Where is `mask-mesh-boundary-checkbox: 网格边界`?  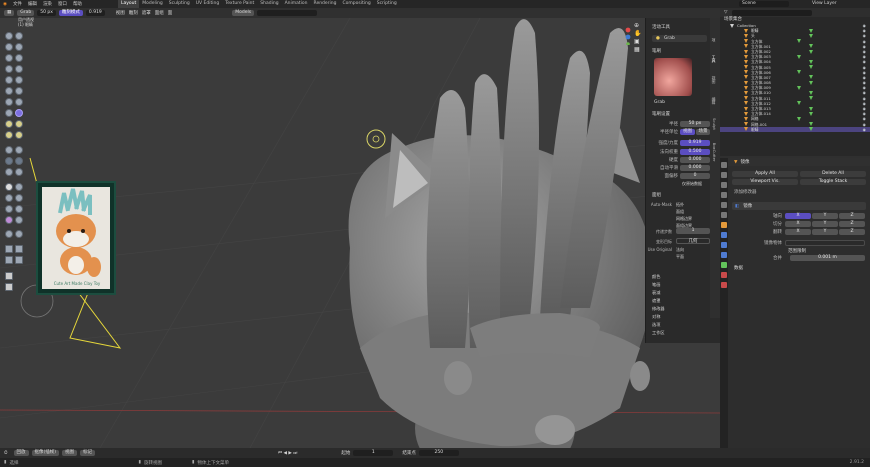
mask-mesh-boundary-checkbox: 网格边界 is located at coordinates (684, 218).